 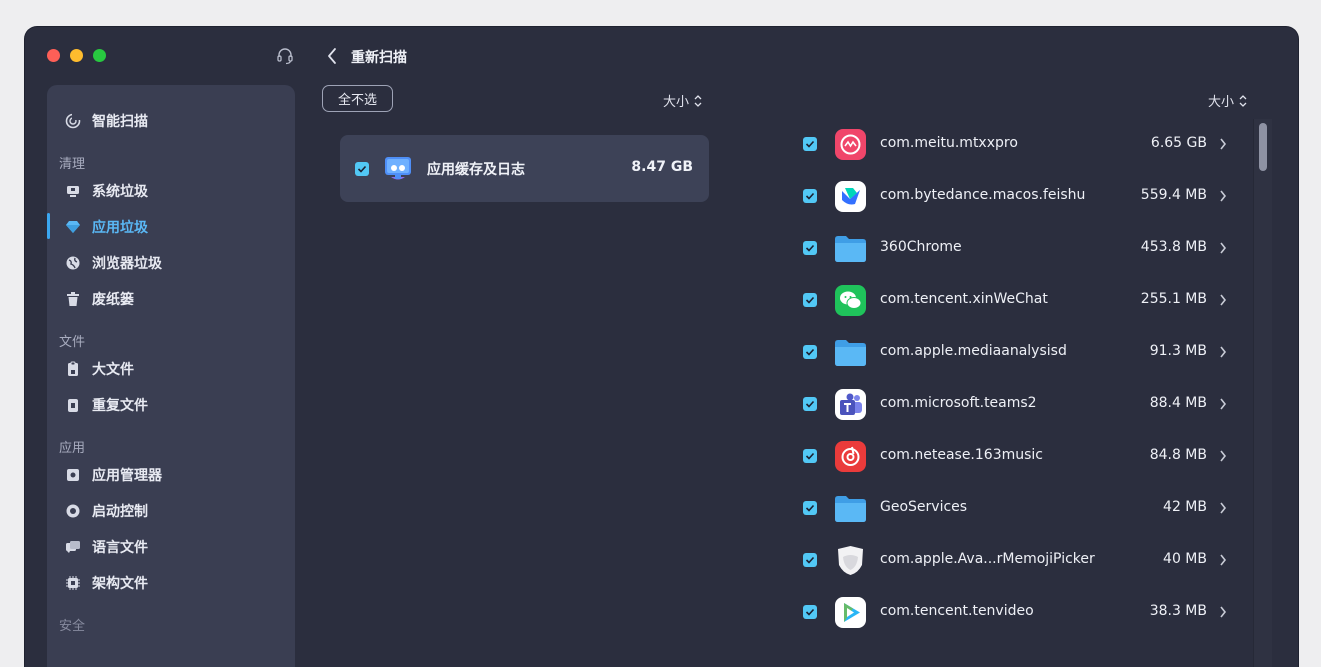 What do you see at coordinates (676, 102) in the screenshot?
I see `sort-label: 大小` at bounding box center [676, 102].